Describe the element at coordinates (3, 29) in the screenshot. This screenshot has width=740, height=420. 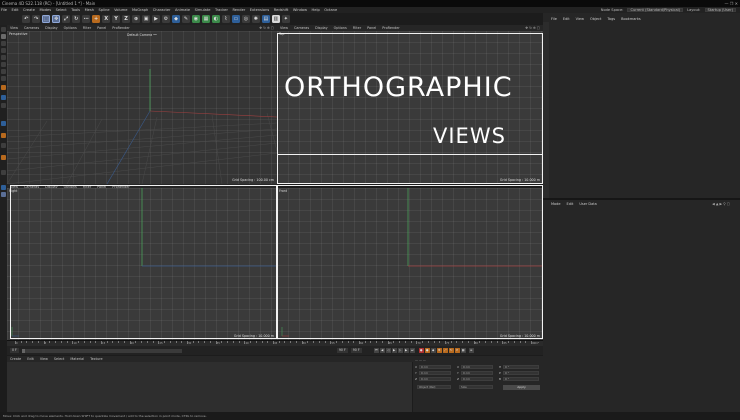
I see `make-editable-icon` at that location.